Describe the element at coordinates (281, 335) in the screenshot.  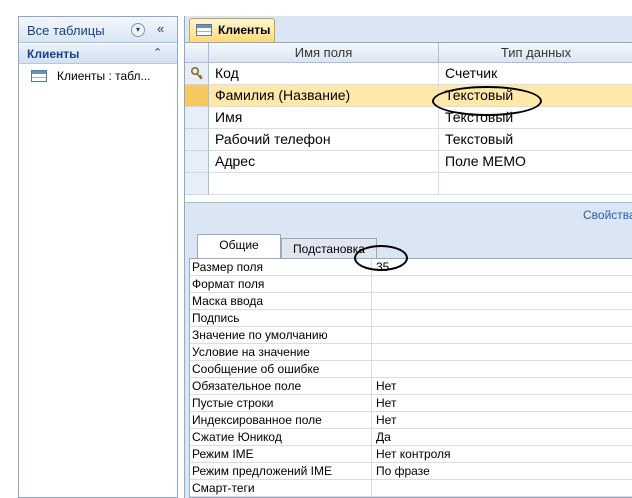
I see `property-name: Значение по умолчанию` at that location.